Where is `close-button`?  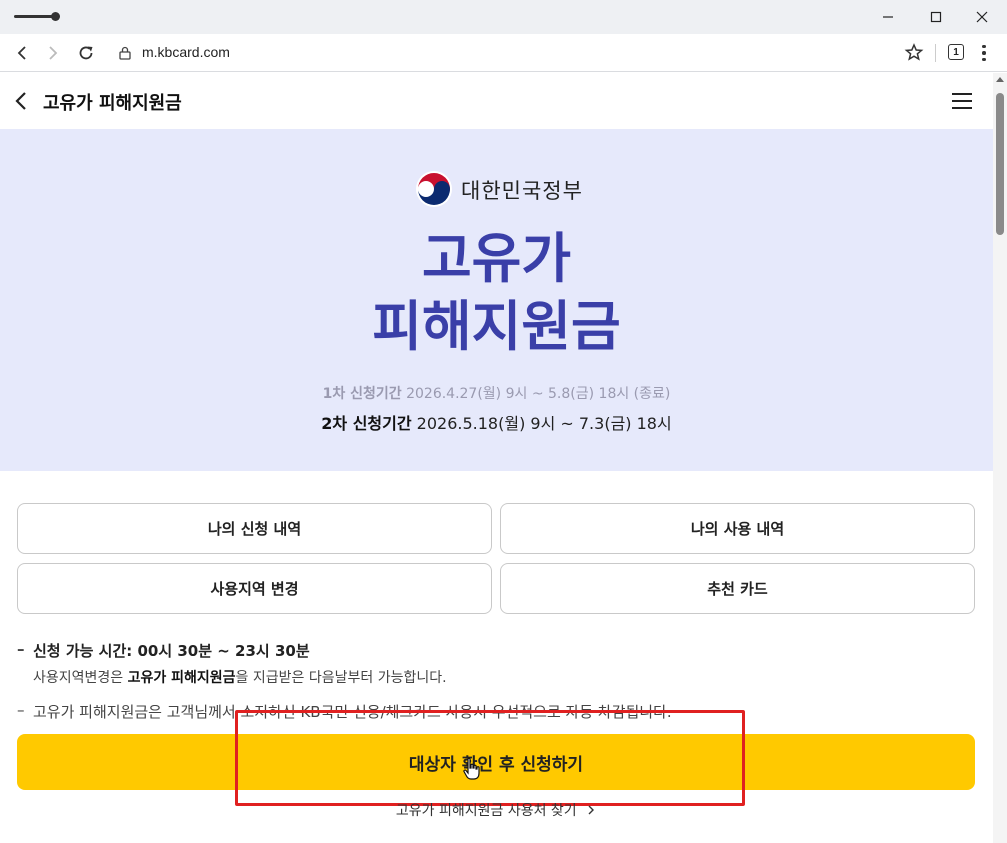
close-button is located at coordinates (982, 17).